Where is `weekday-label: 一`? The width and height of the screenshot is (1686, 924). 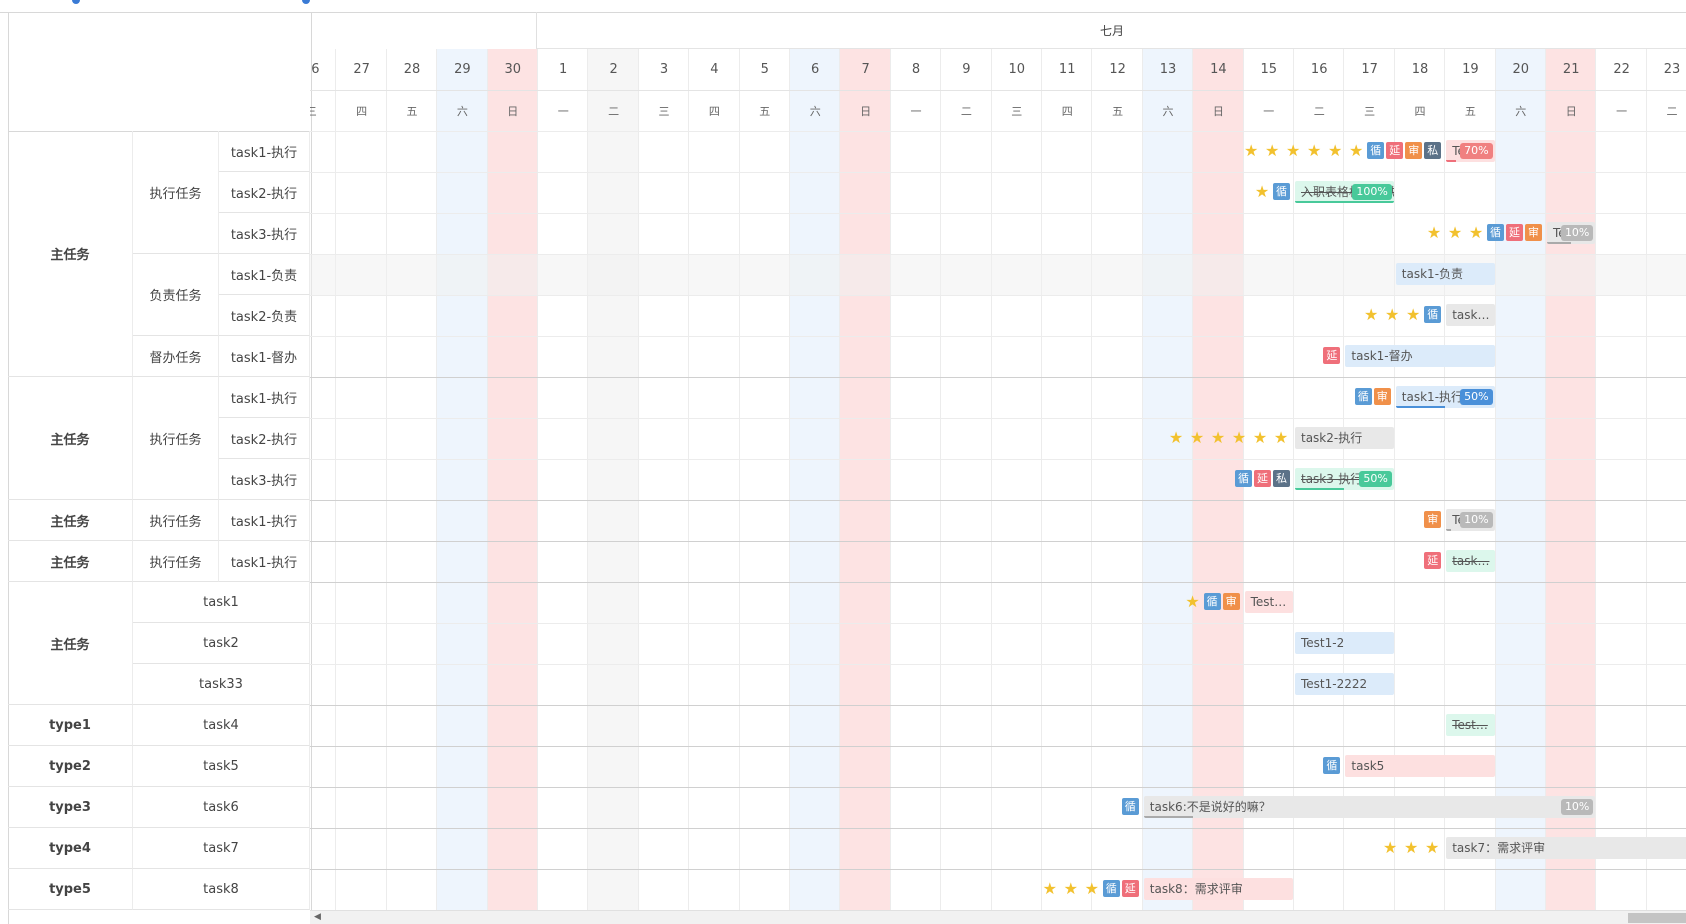
weekday-label: 一 is located at coordinates (916, 111).